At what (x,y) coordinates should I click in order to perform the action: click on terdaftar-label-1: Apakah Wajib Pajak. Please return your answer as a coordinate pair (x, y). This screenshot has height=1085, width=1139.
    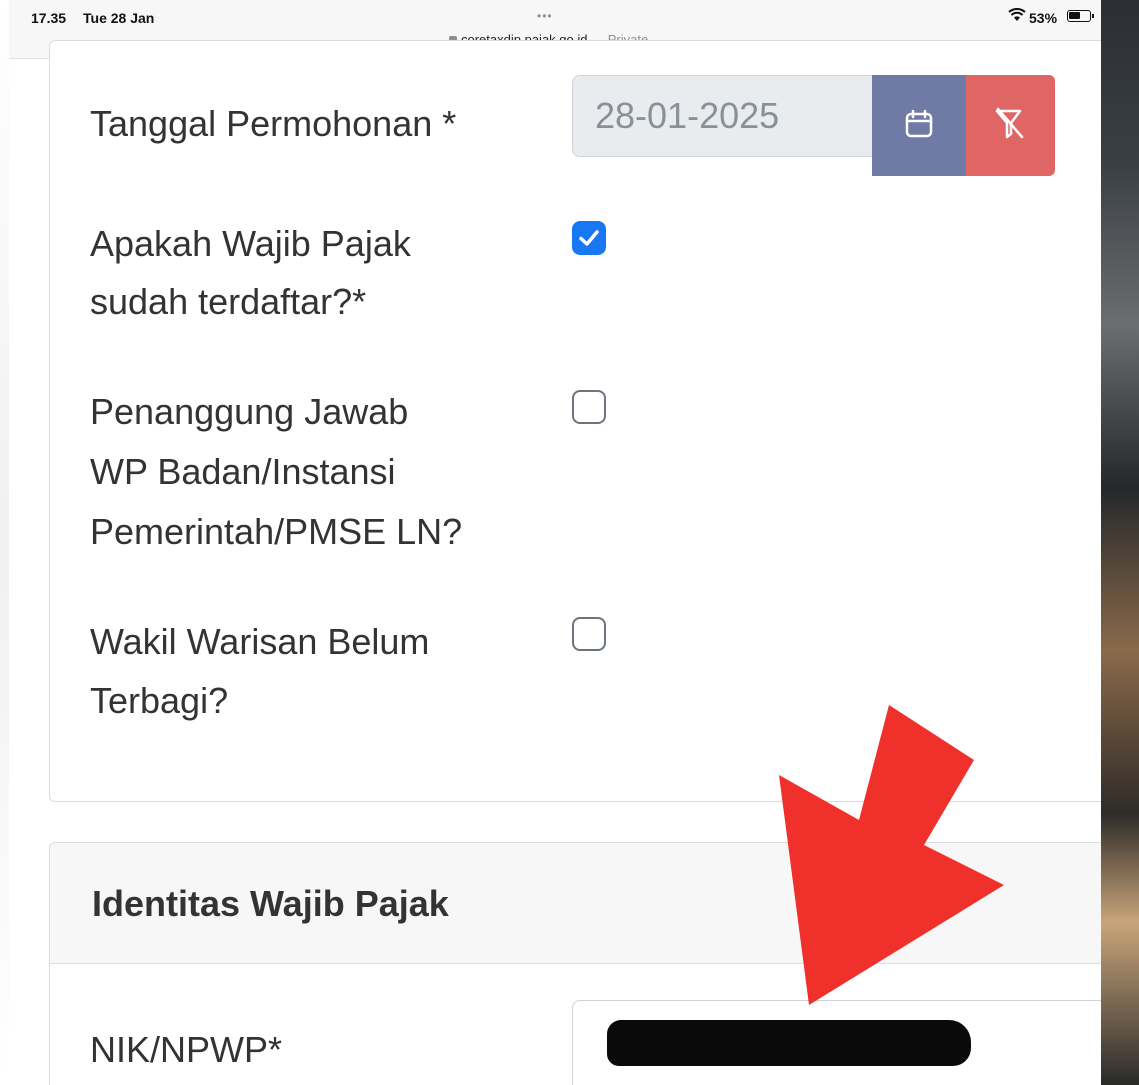
    Looking at the image, I should click on (250, 243).